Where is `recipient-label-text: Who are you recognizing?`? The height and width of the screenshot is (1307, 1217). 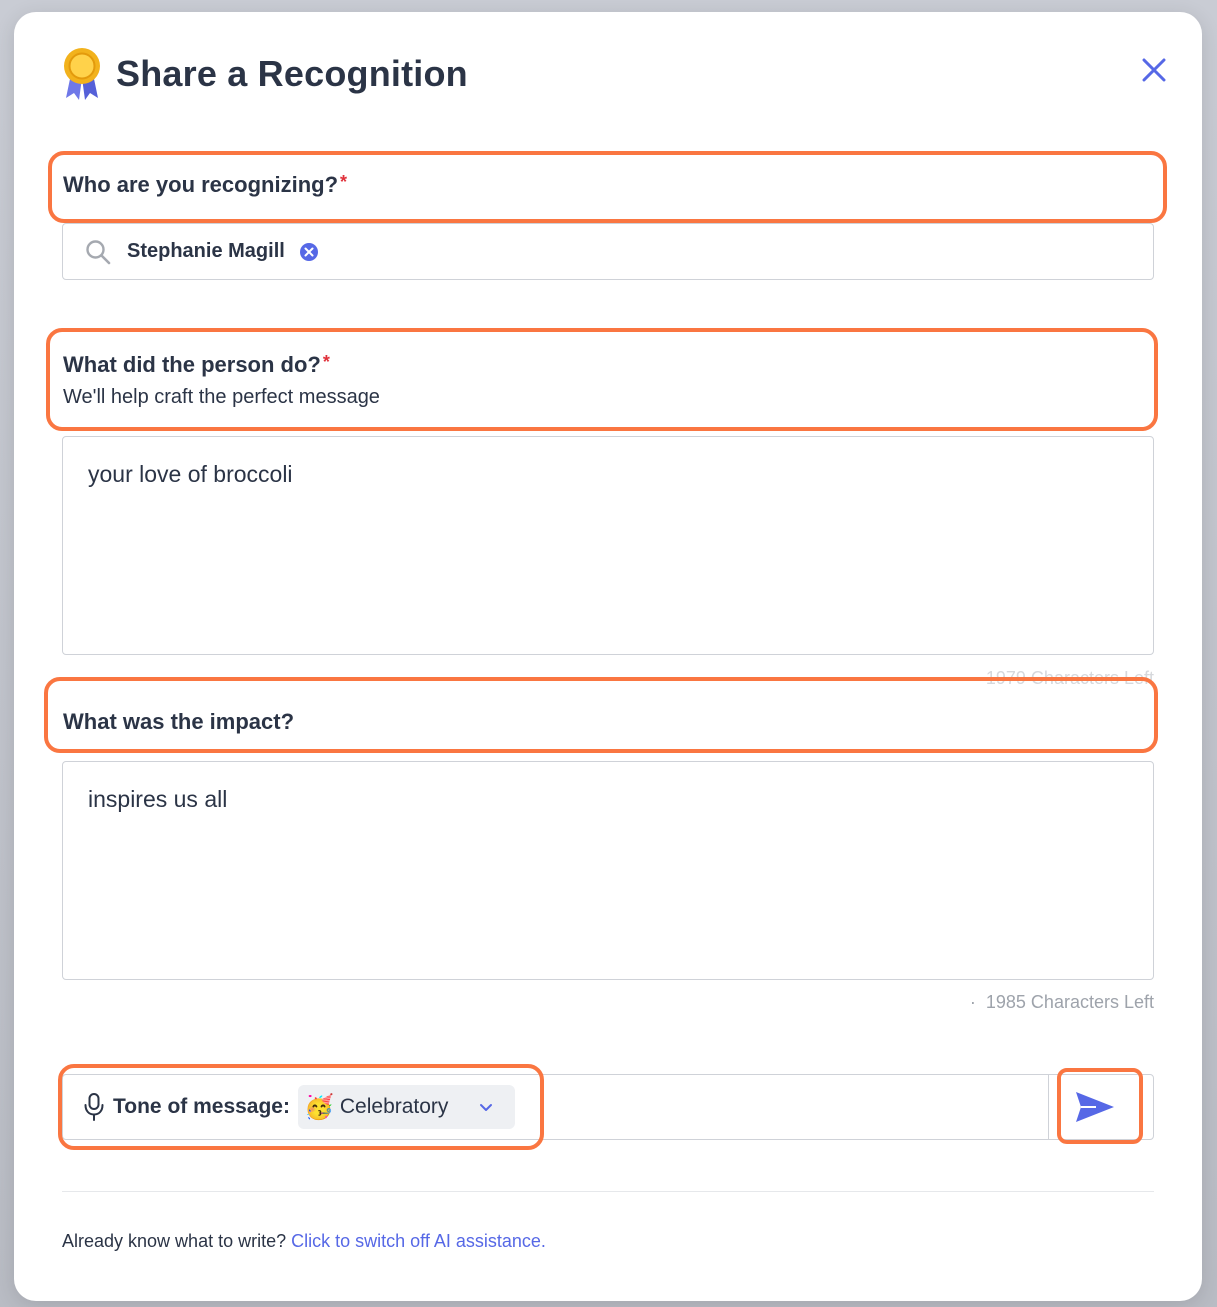
recipient-label-text: Who are you recognizing? is located at coordinates (201, 184).